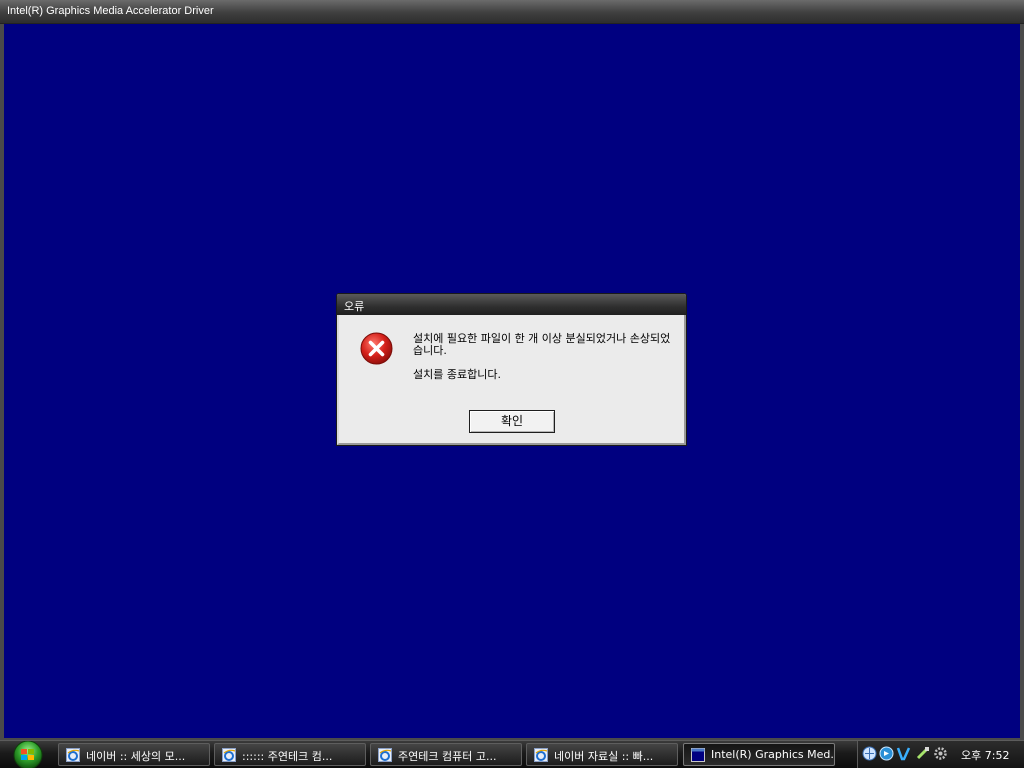  What do you see at coordinates (457, 374) in the screenshot?
I see `exit-message: 설치를 종료합니다.` at bounding box center [457, 374].